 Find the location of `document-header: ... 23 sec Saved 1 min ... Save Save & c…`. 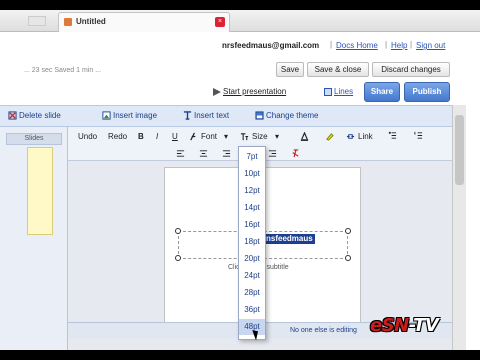

document-header: ... 23 sec Saved 1 min ... Save Save & c… is located at coordinates (240, 69).